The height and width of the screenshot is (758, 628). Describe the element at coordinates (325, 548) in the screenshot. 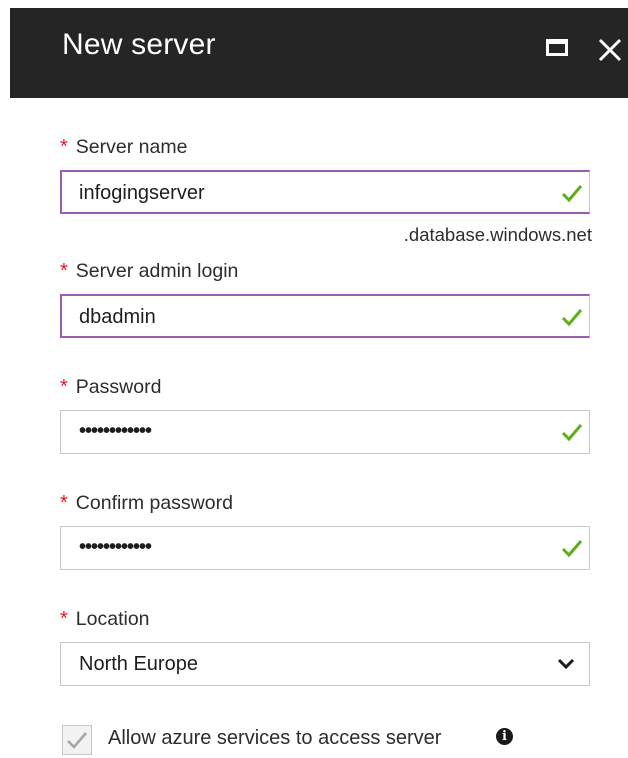

I see `confirm-password-input: ••••••••••••` at that location.